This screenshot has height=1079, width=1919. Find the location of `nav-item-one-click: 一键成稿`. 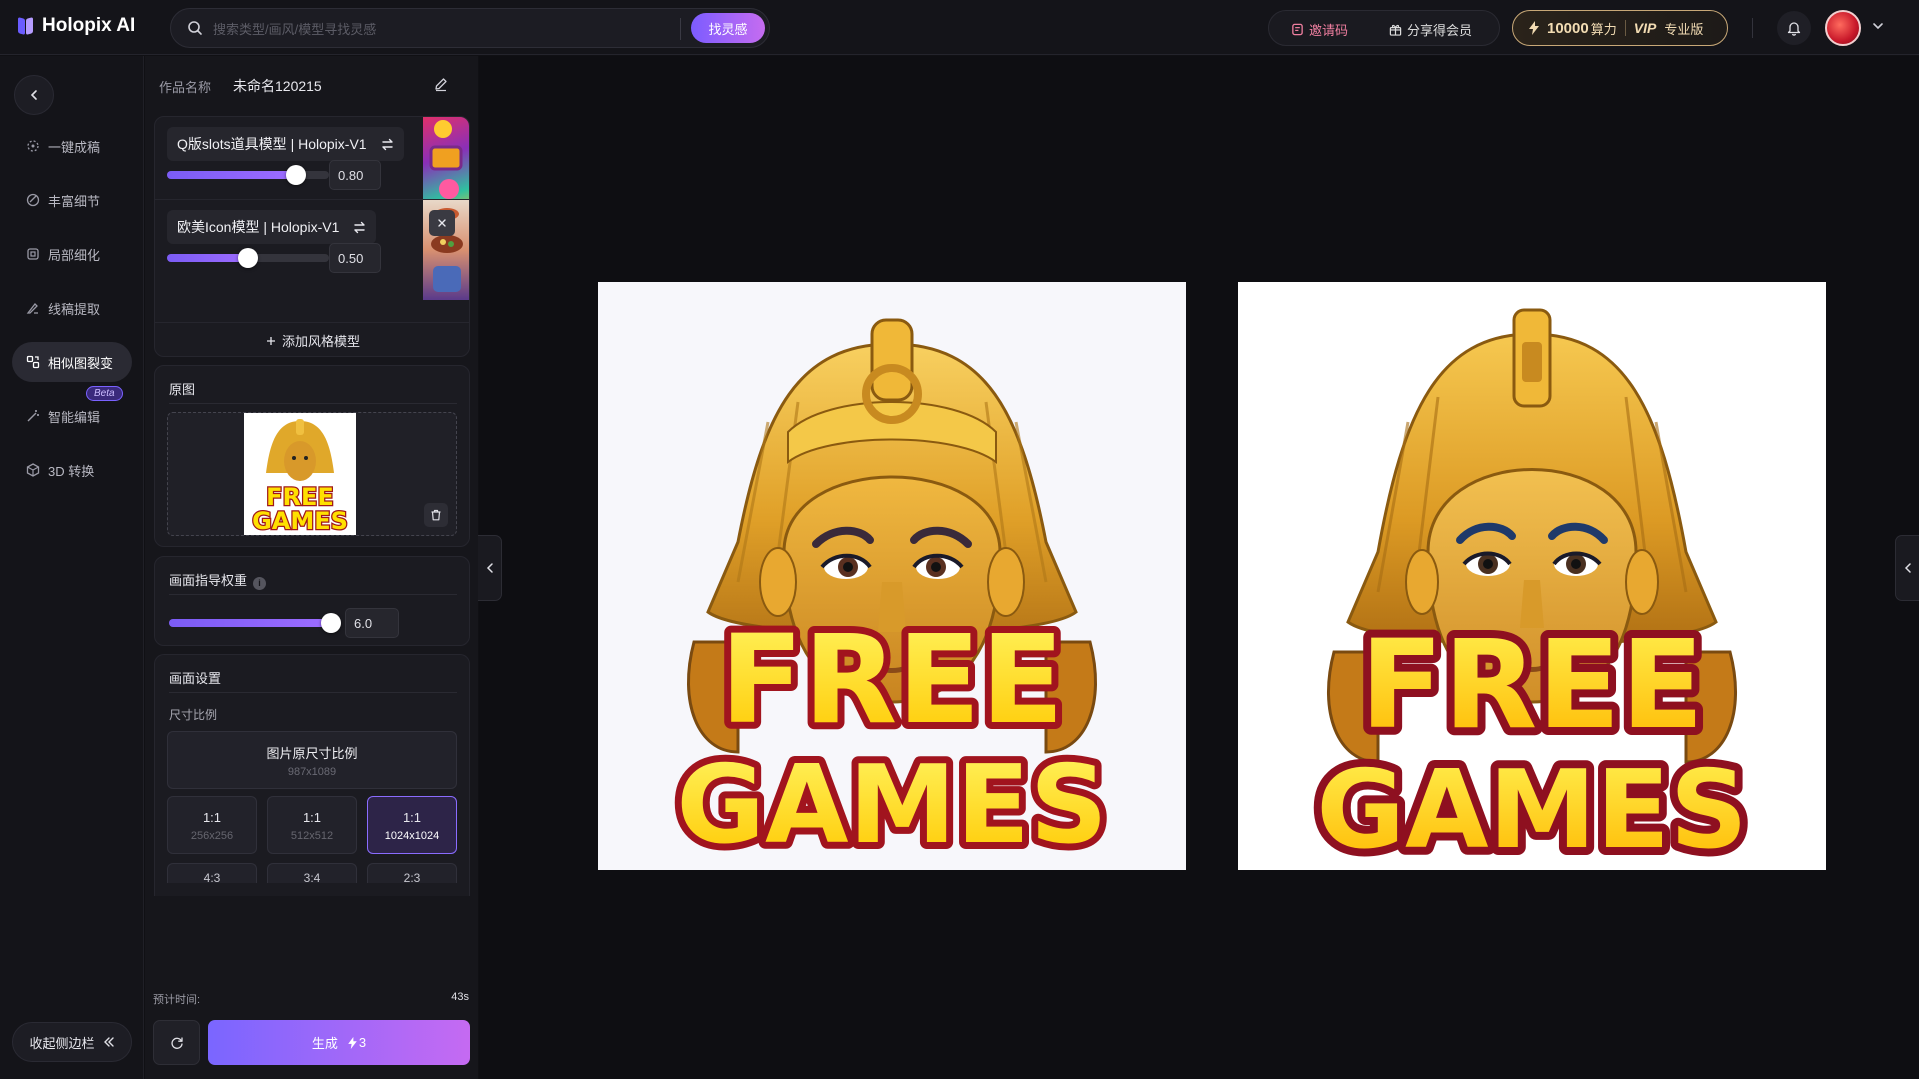

nav-item-one-click: 一键成稿 is located at coordinates (72, 146).